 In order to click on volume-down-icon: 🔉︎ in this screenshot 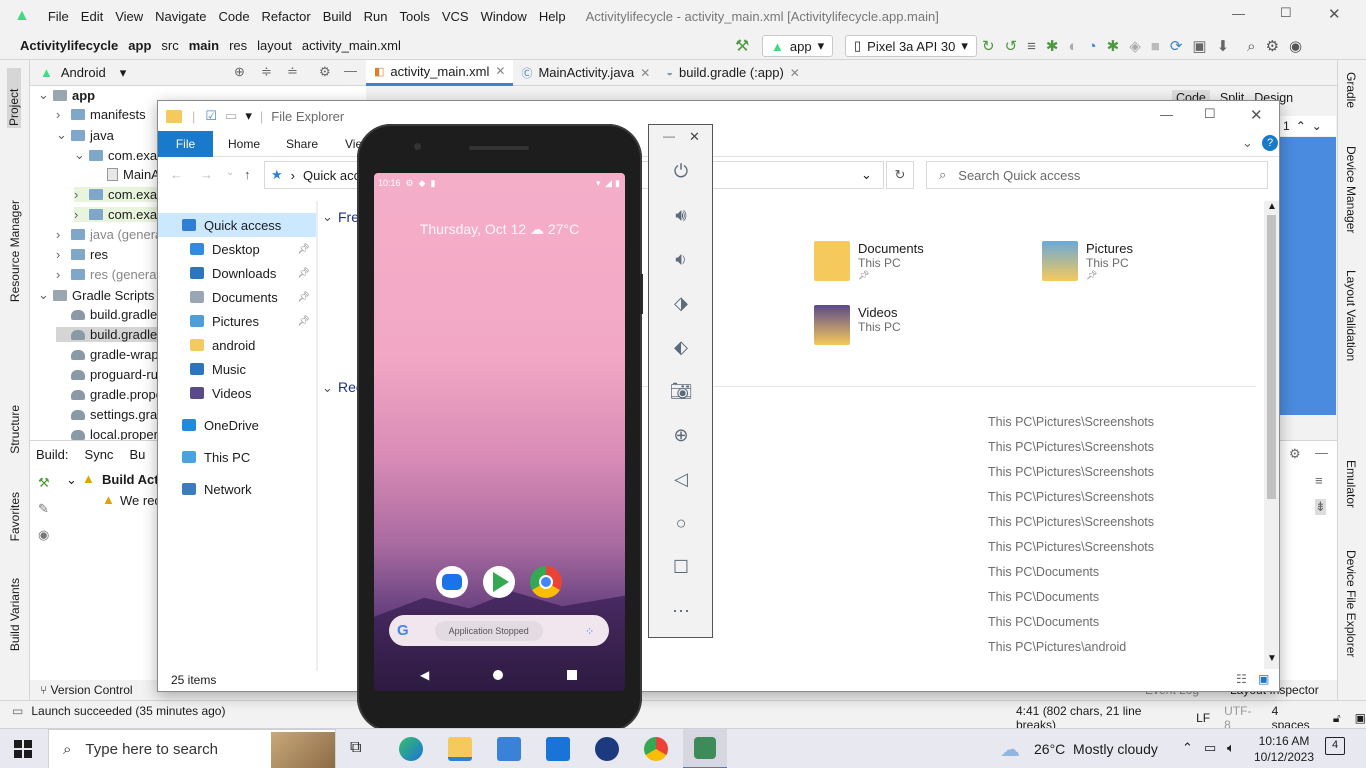, I will do `click(681, 259)`.